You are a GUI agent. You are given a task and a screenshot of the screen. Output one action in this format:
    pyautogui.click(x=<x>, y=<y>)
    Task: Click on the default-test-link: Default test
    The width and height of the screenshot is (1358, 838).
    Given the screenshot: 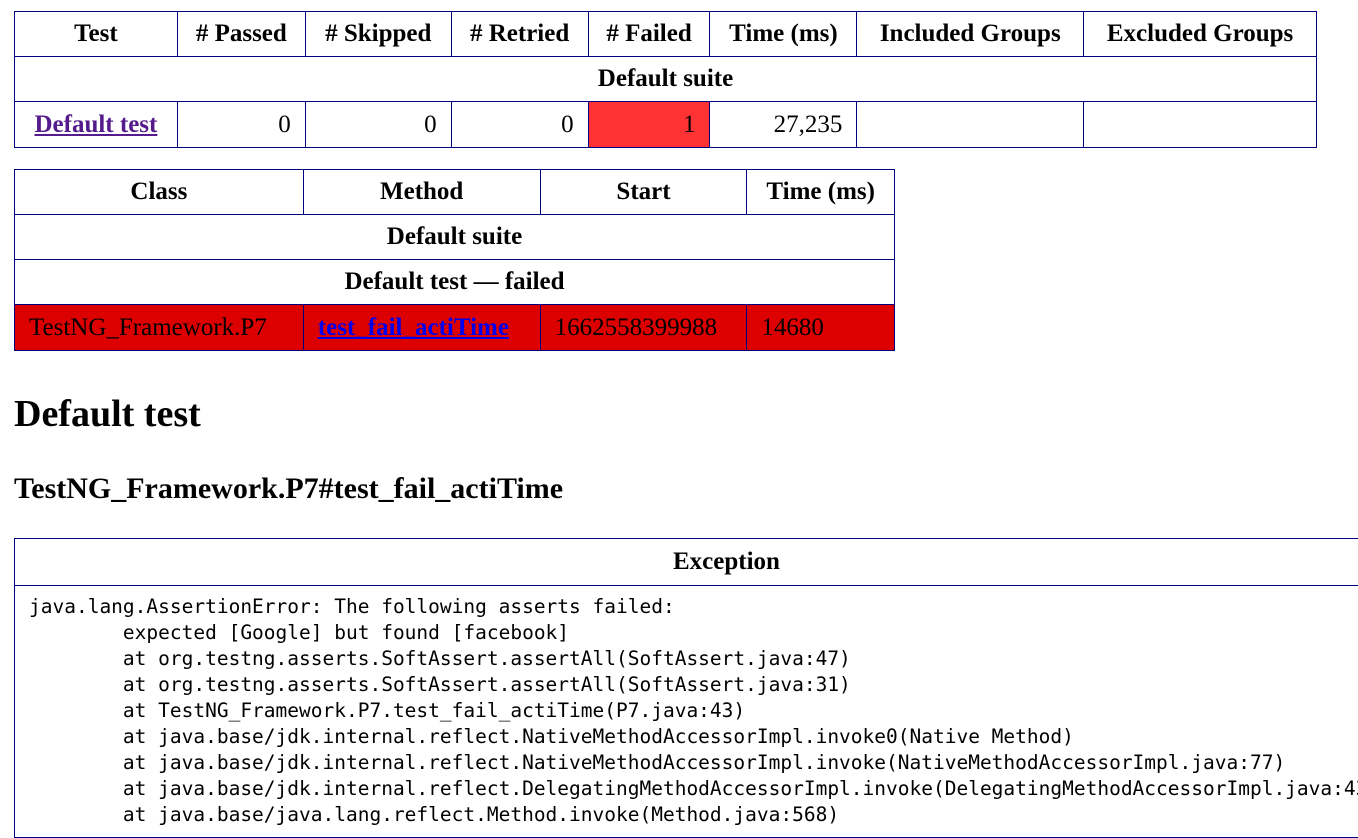 What is the action you would take?
    pyautogui.click(x=95, y=124)
    